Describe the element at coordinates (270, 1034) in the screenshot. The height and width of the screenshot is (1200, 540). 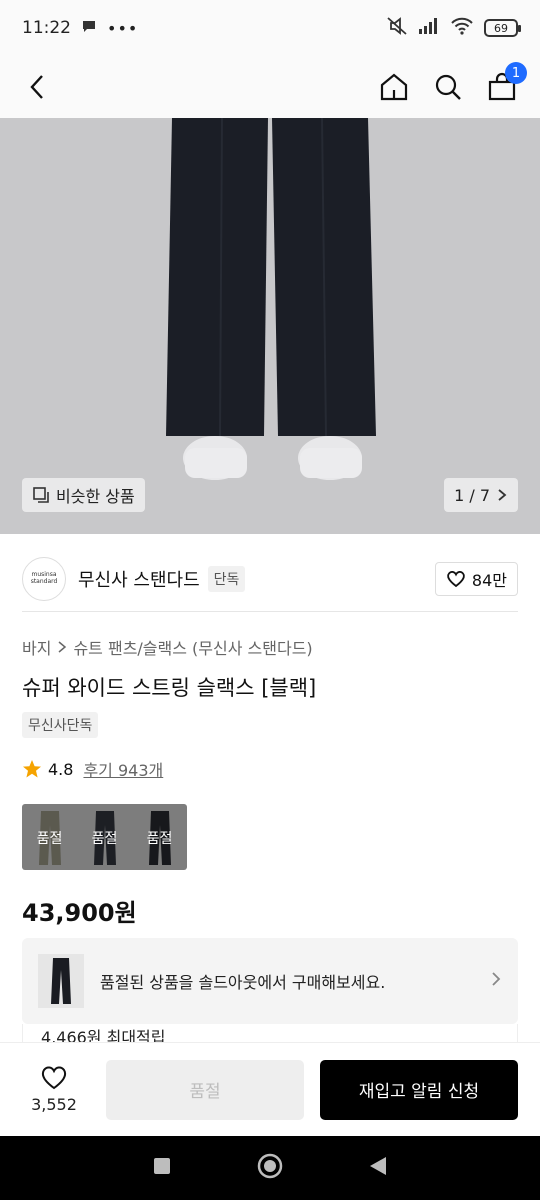
I see `max-points: 4,466원 최대적립` at that location.